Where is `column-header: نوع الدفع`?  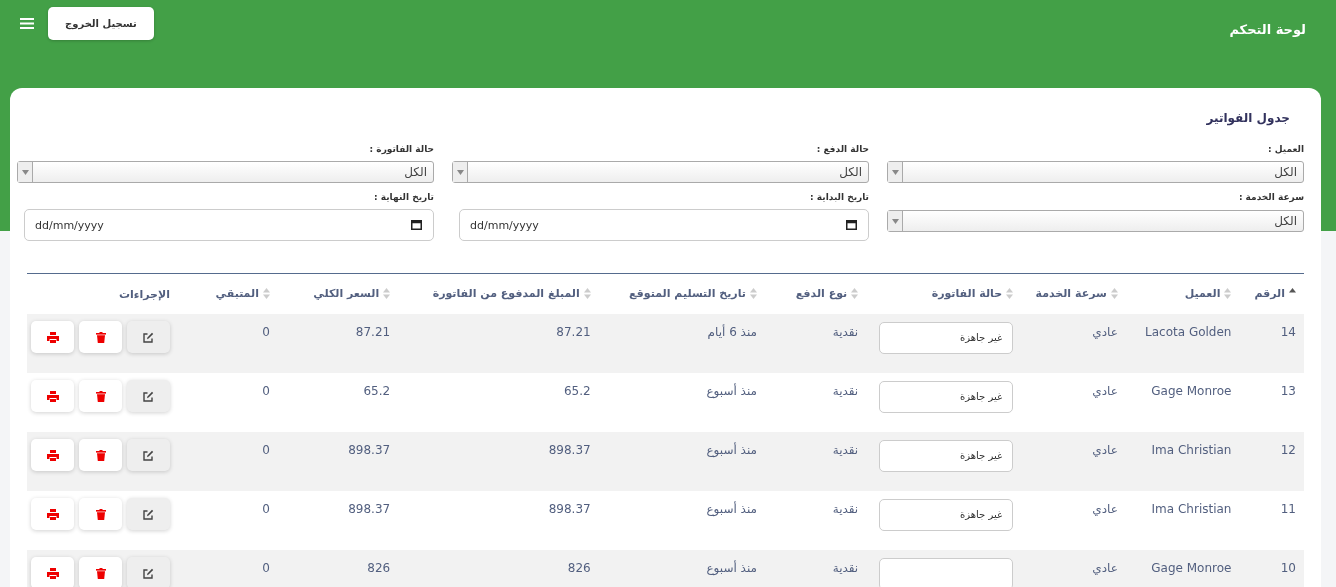
column-header: نوع الدفع is located at coordinates (821, 293).